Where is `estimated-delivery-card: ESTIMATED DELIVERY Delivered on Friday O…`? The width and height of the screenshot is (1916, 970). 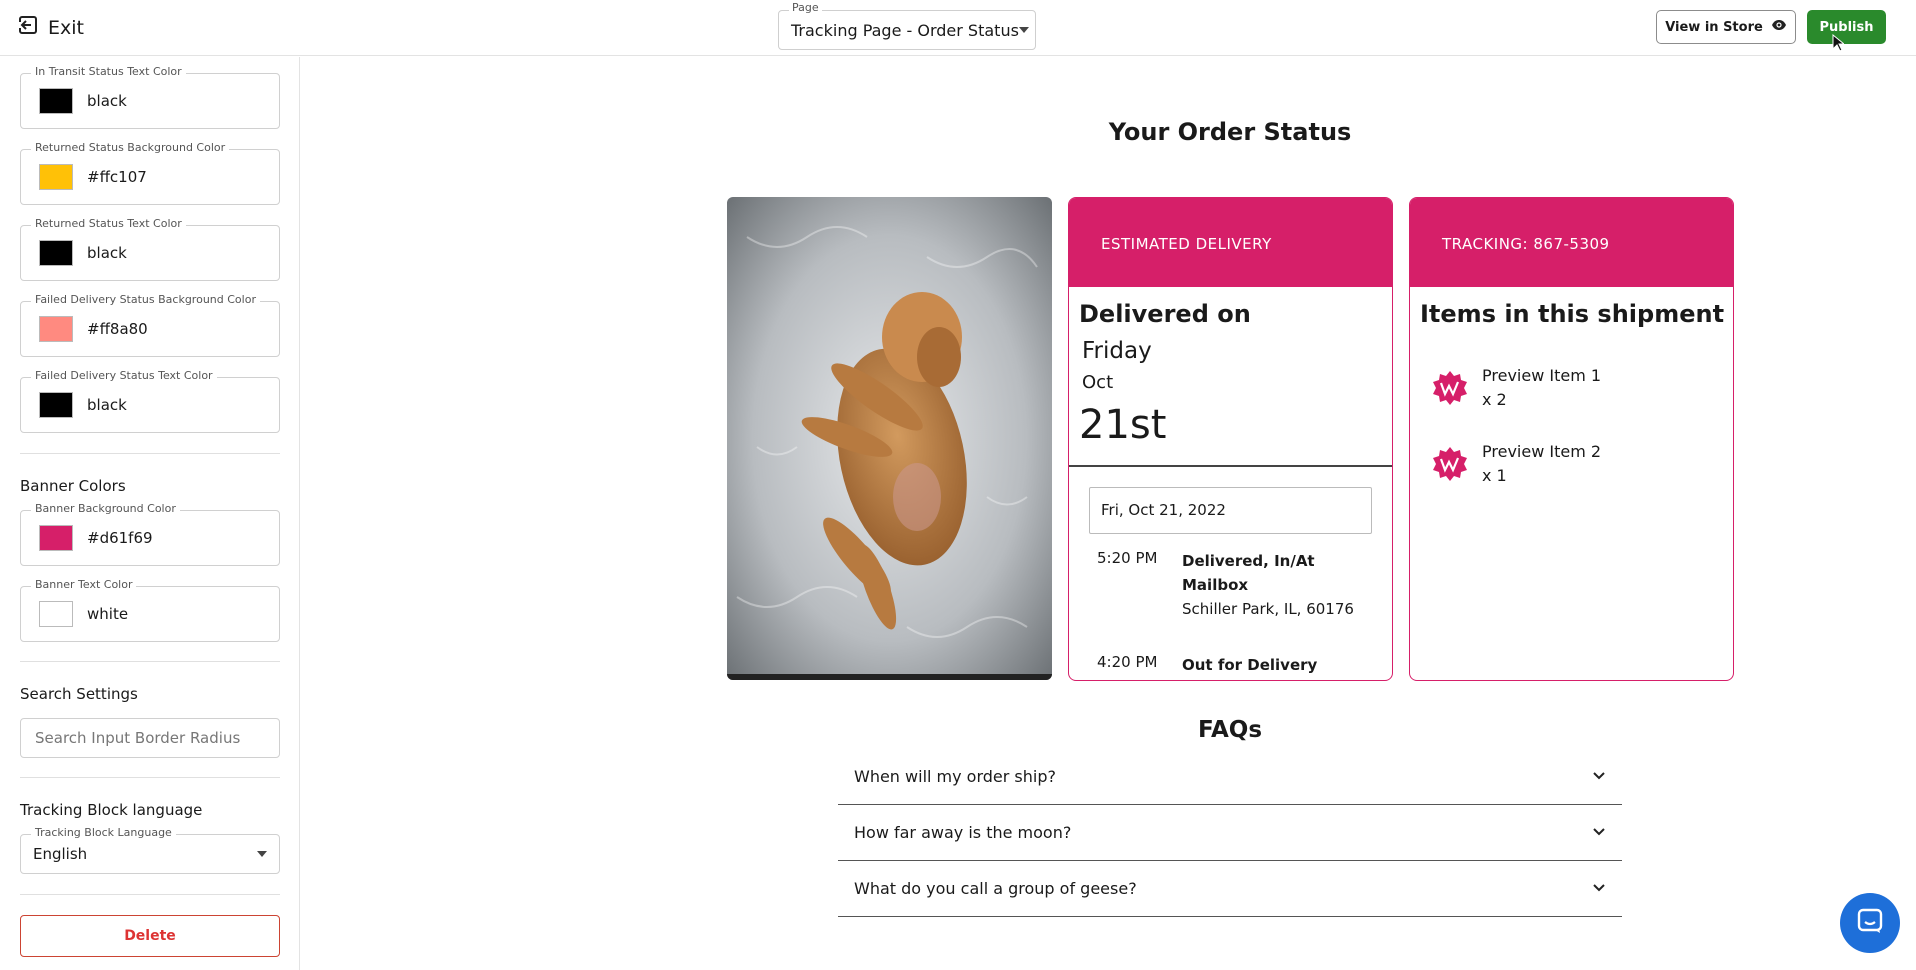 estimated-delivery-card: ESTIMATED DELIVERY Delivered on Friday O… is located at coordinates (1230, 439).